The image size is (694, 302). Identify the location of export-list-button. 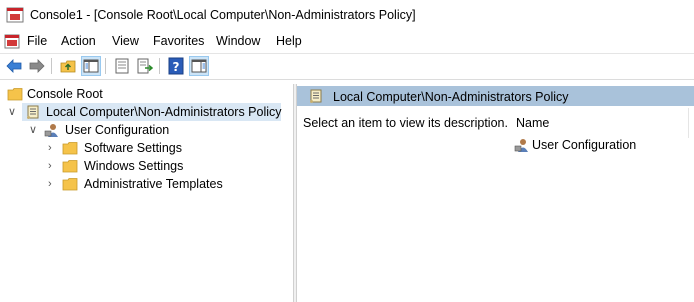
(145, 66).